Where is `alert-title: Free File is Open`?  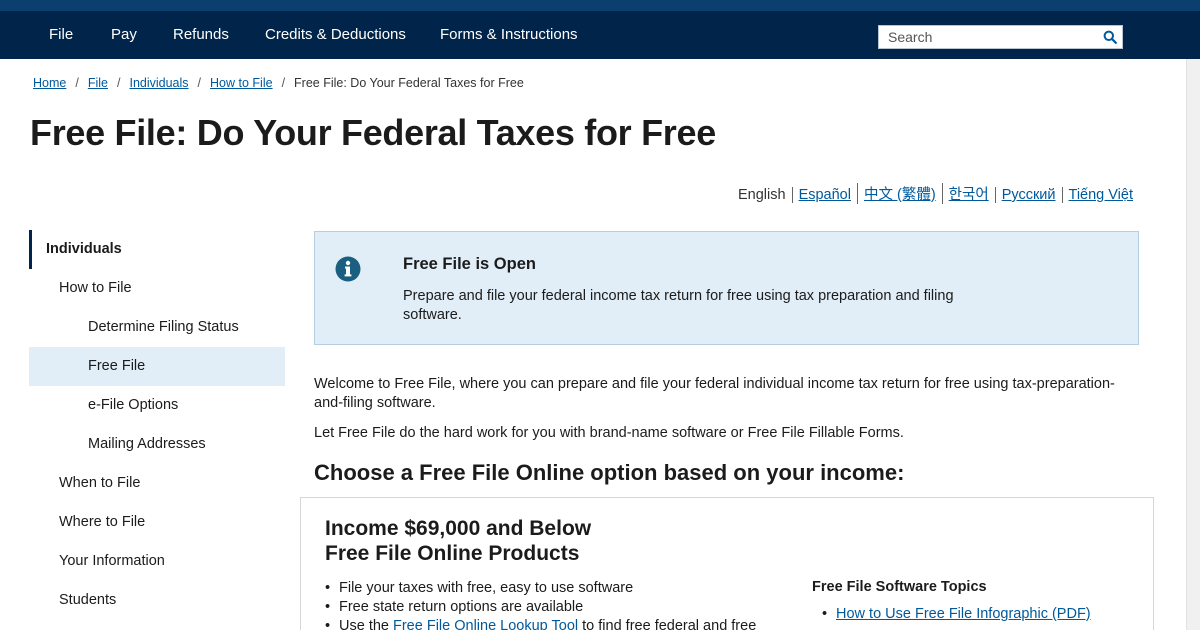
alert-title: Free File is Open is located at coordinates (469, 264).